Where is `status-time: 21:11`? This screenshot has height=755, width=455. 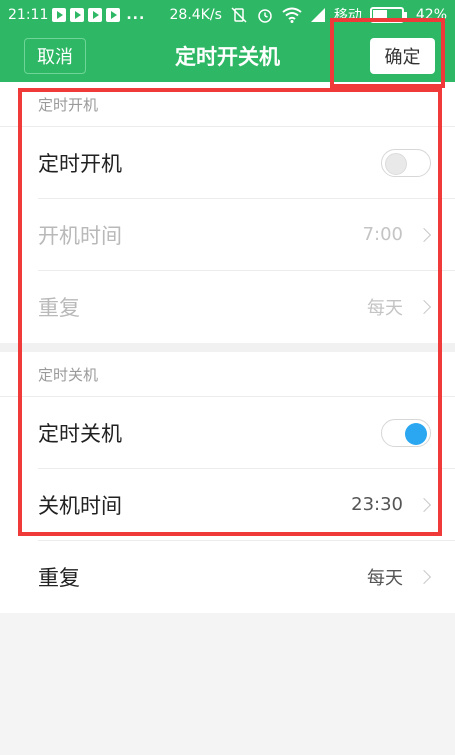
status-time: 21:11 is located at coordinates (28, 15).